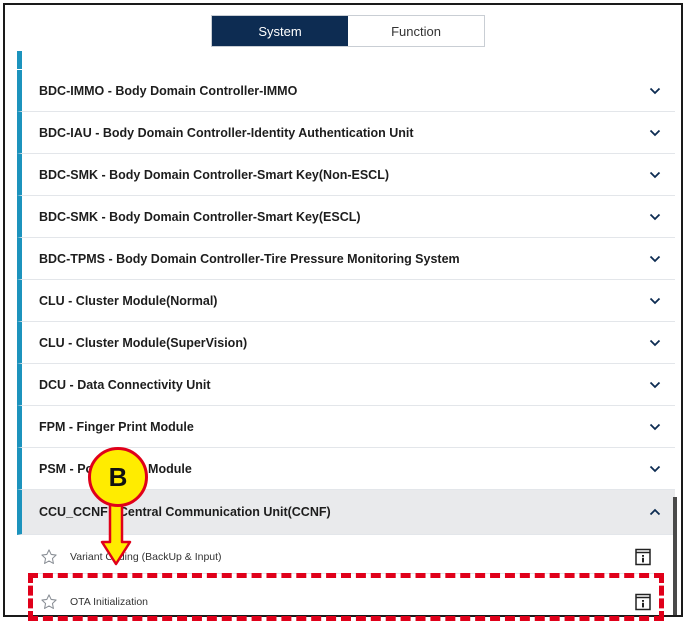 Image resolution: width=688 pixels, height=621 pixels. I want to click on star-icon, so click(51, 557).